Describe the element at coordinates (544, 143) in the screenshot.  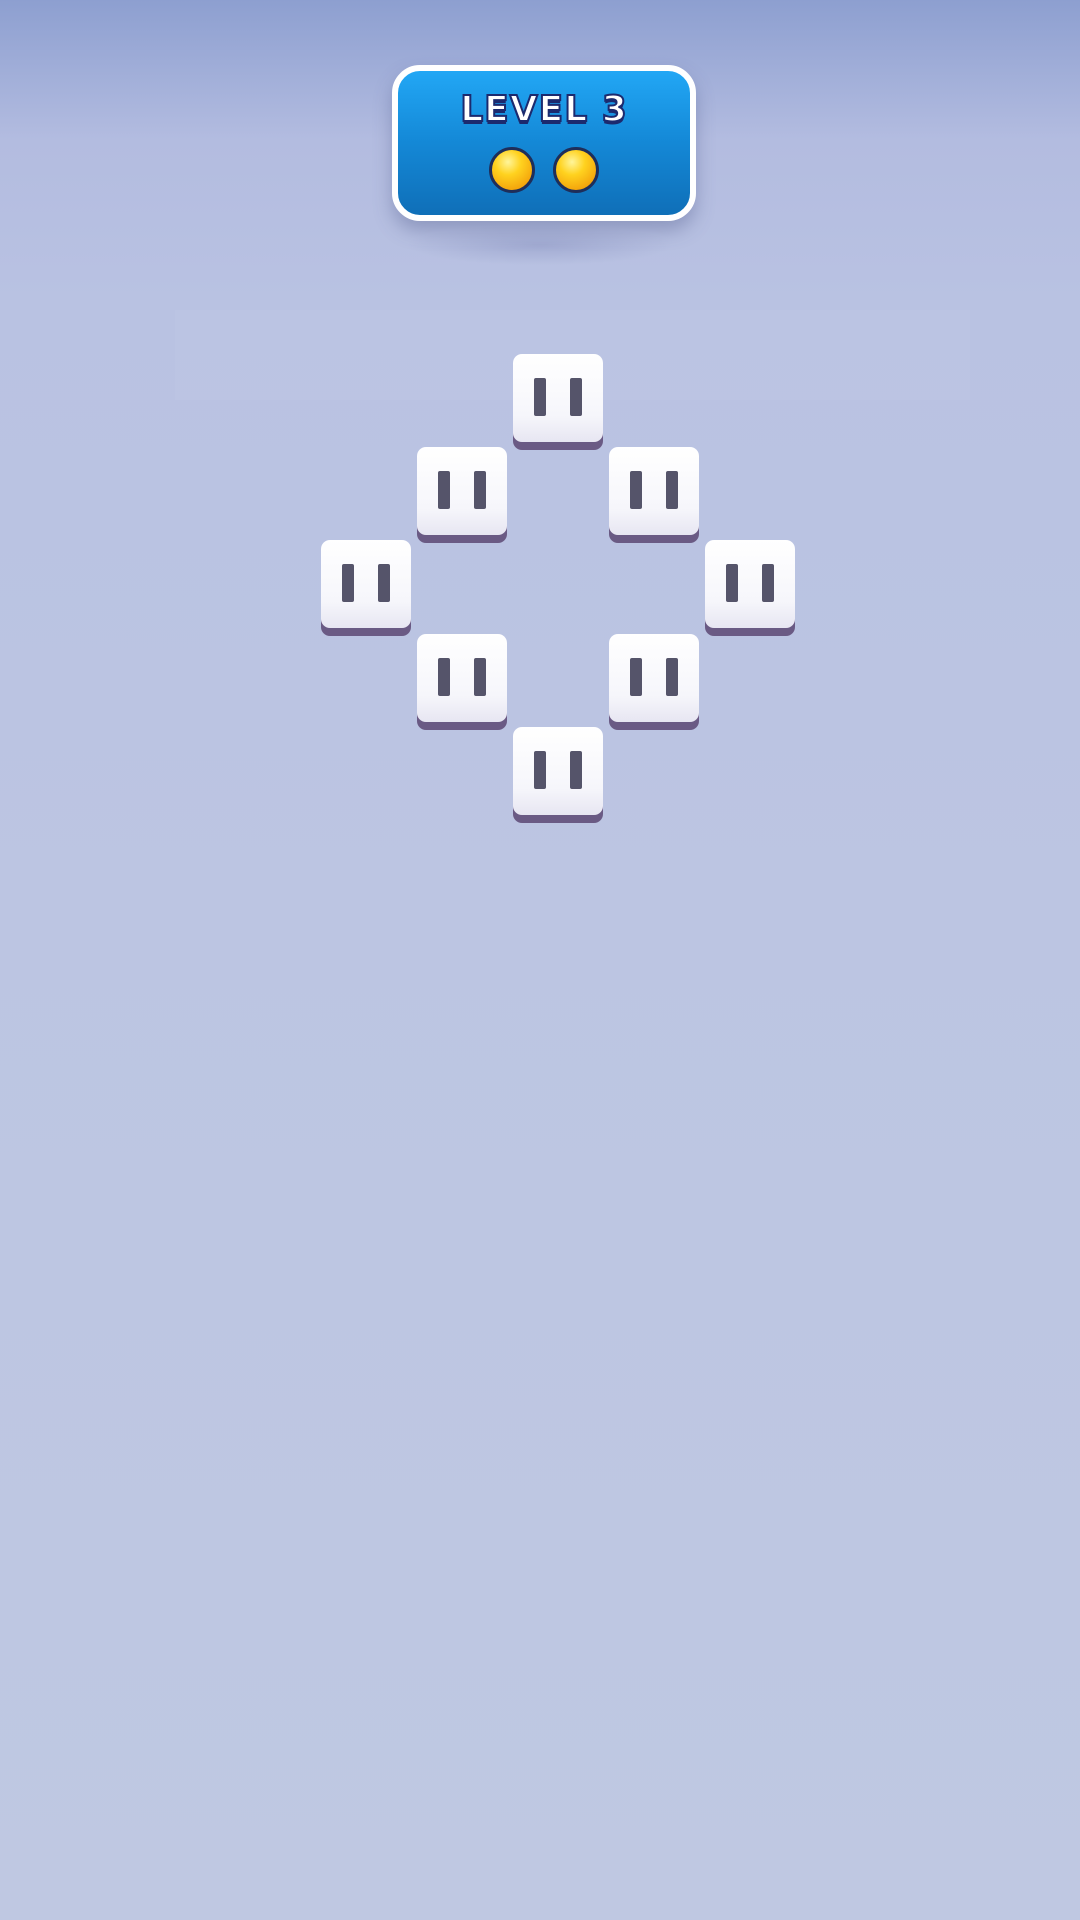
I see `level-panel: LEVEL 3` at that location.